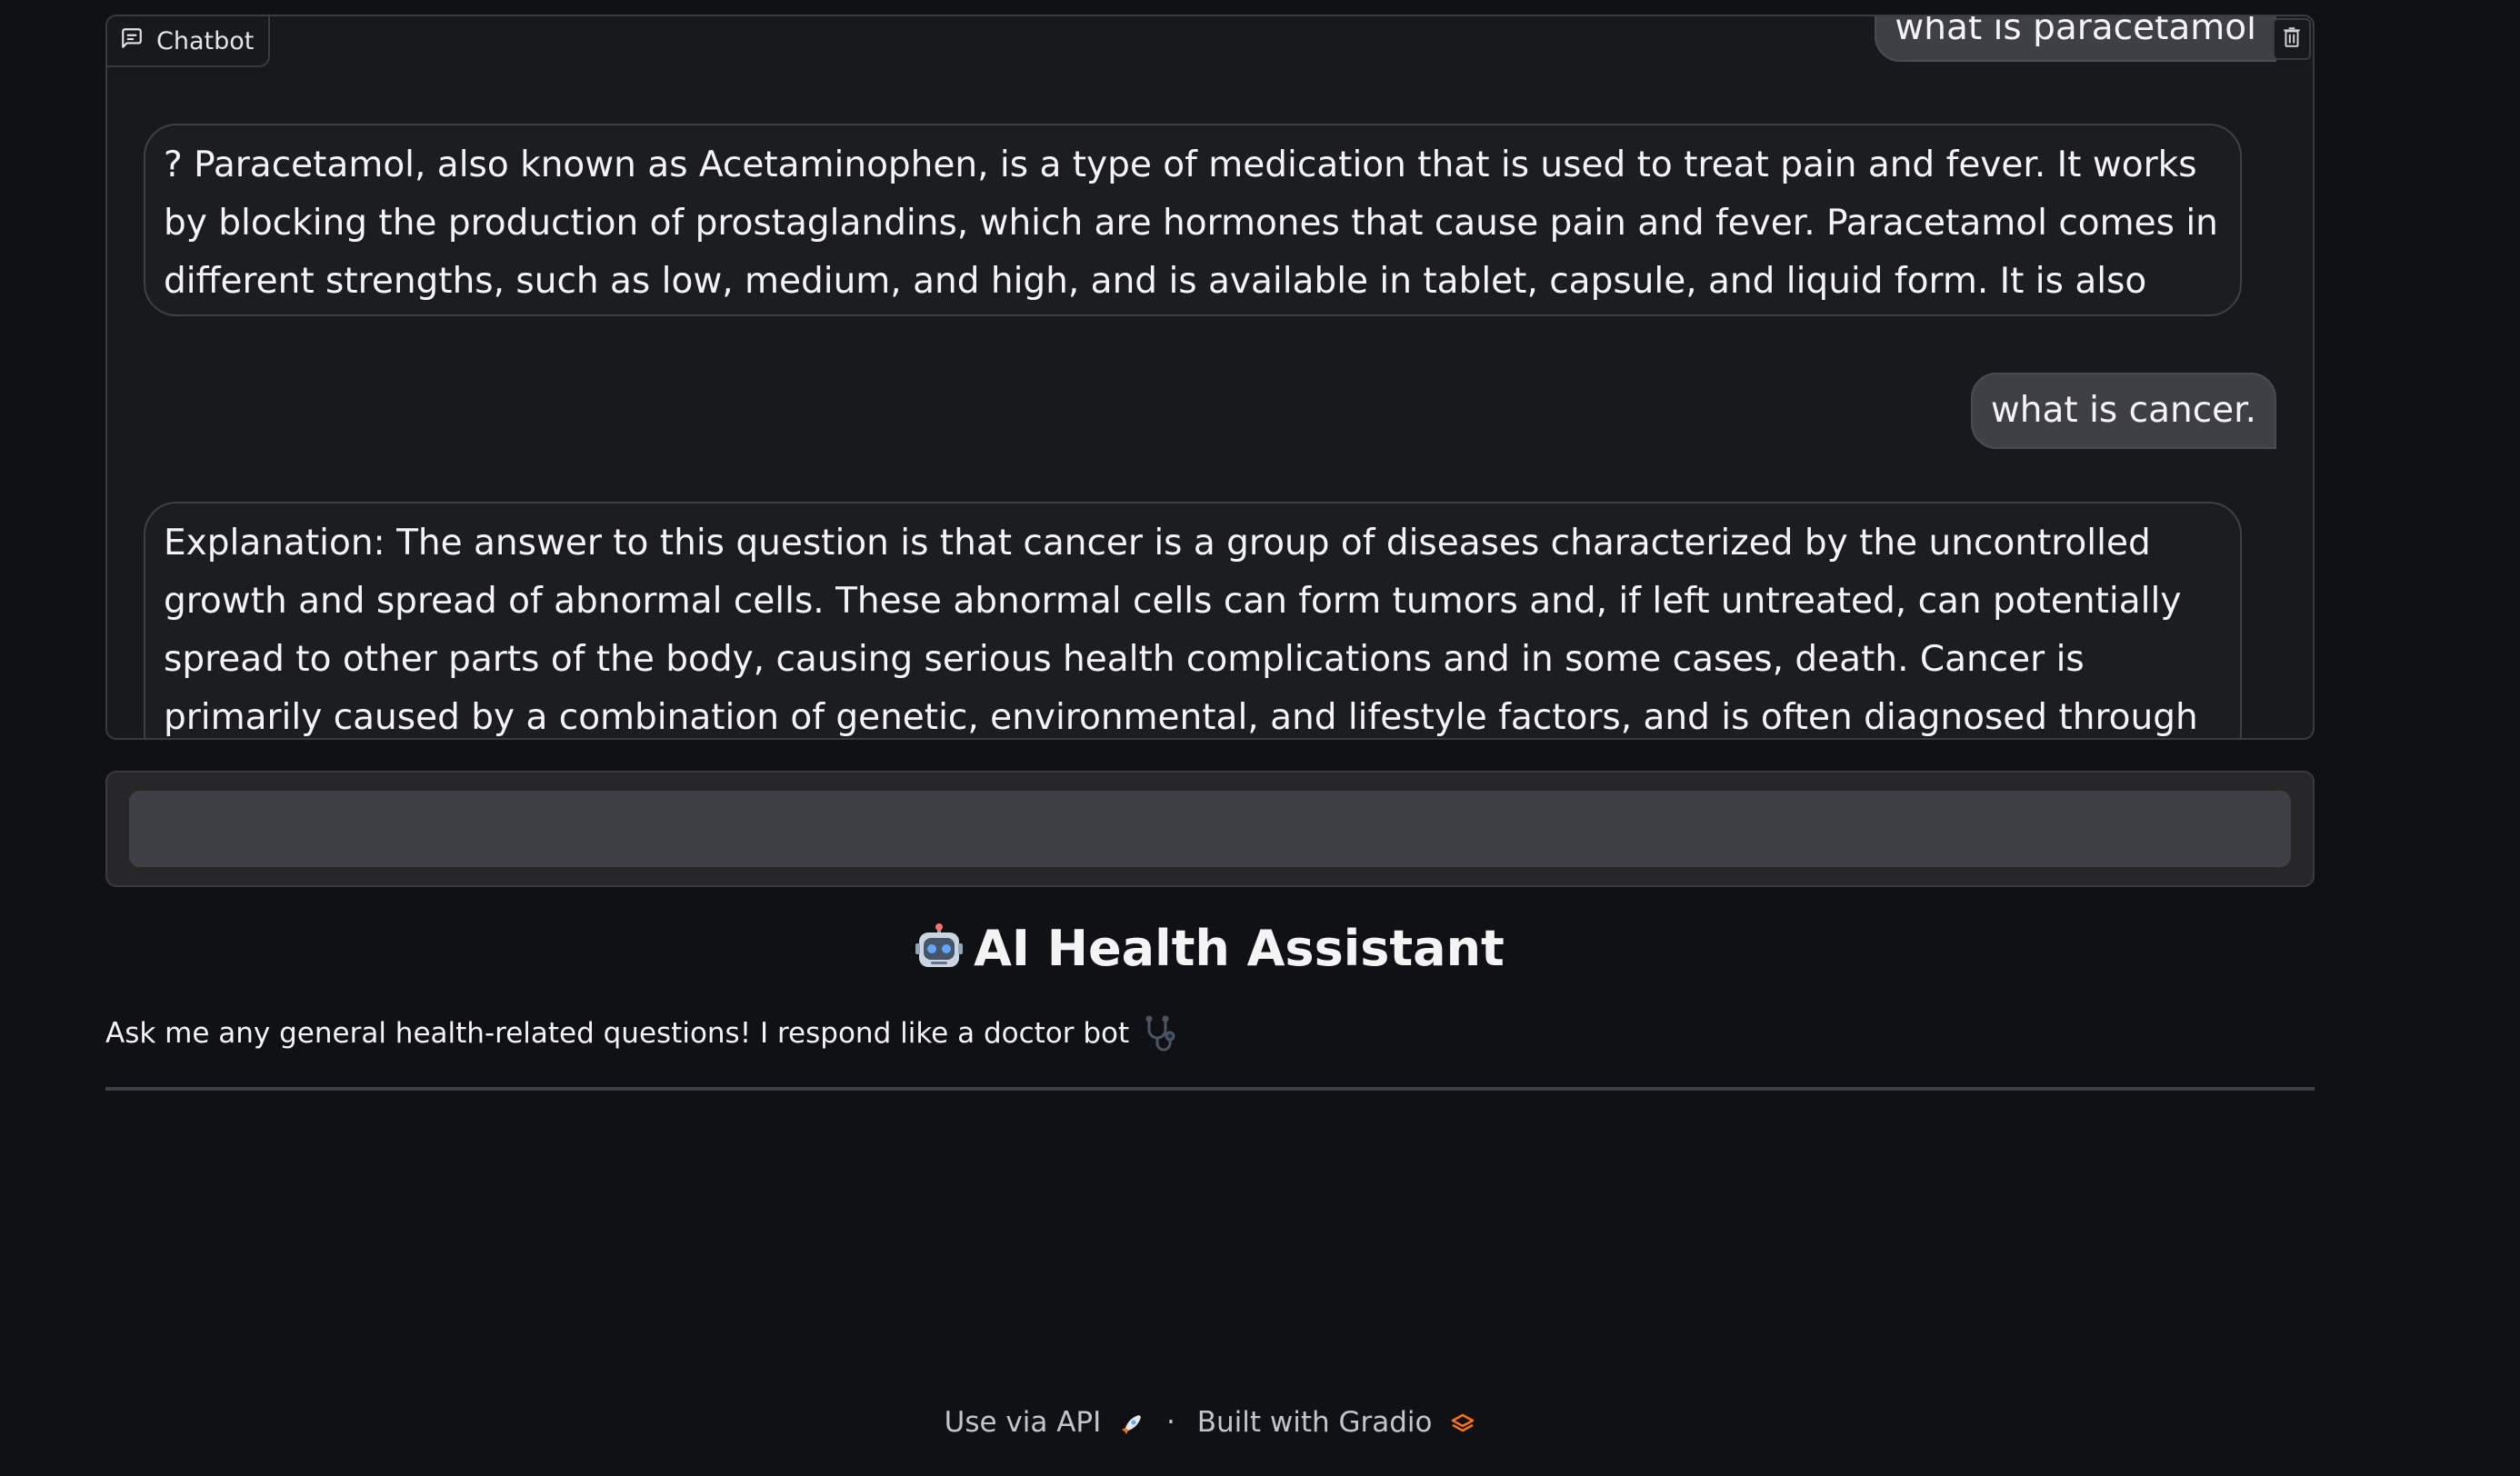  What do you see at coordinates (939, 942) in the screenshot?
I see `robot-face-icon` at bounding box center [939, 942].